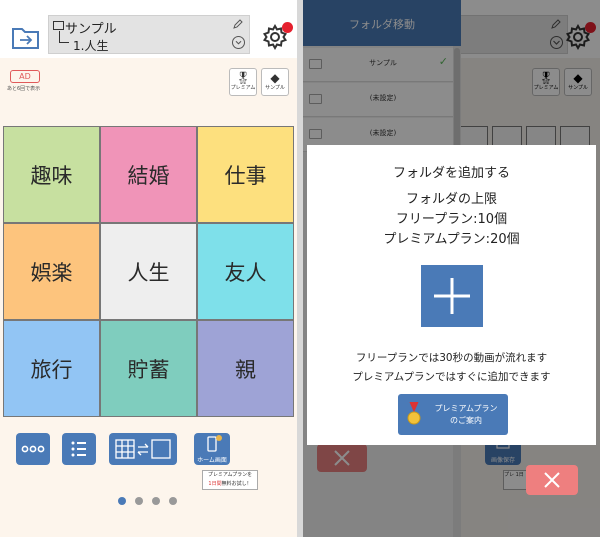  I want to click on grid-cell-label: 貯蓄, so click(148, 369).